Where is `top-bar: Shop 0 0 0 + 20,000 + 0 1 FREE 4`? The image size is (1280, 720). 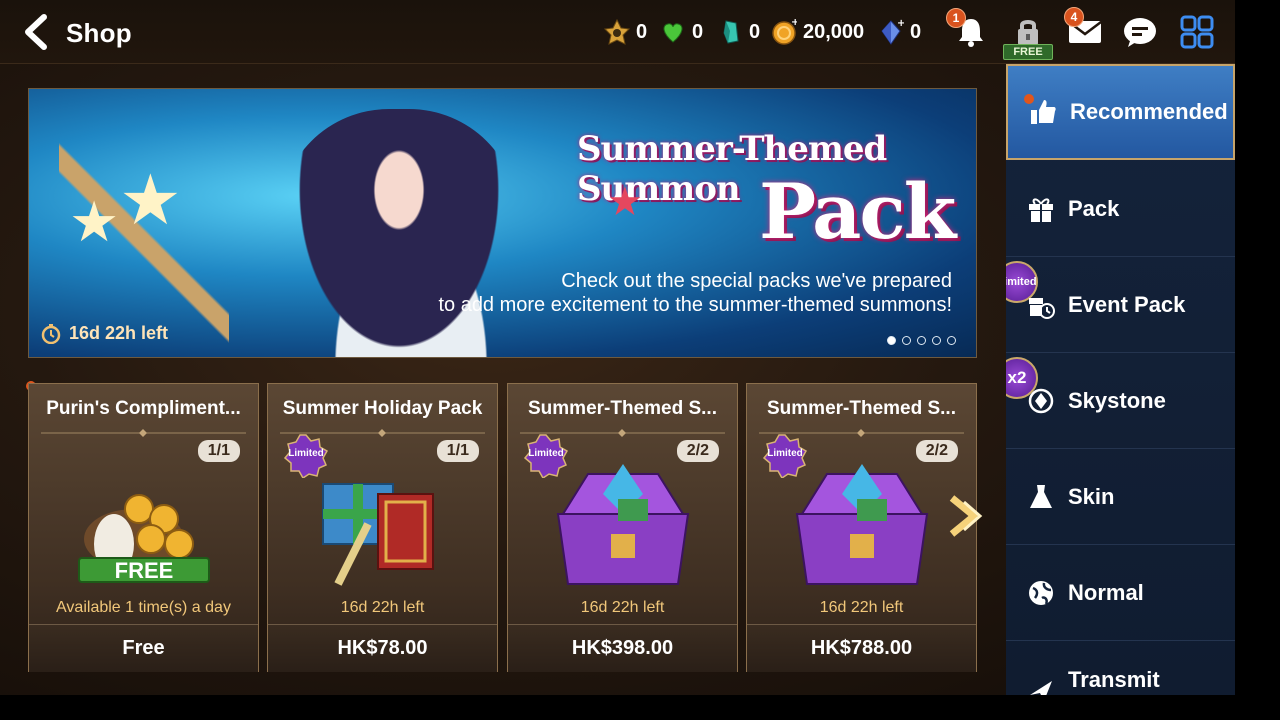 top-bar: Shop 0 0 0 + 20,000 + 0 1 FREE 4 is located at coordinates (617, 32).